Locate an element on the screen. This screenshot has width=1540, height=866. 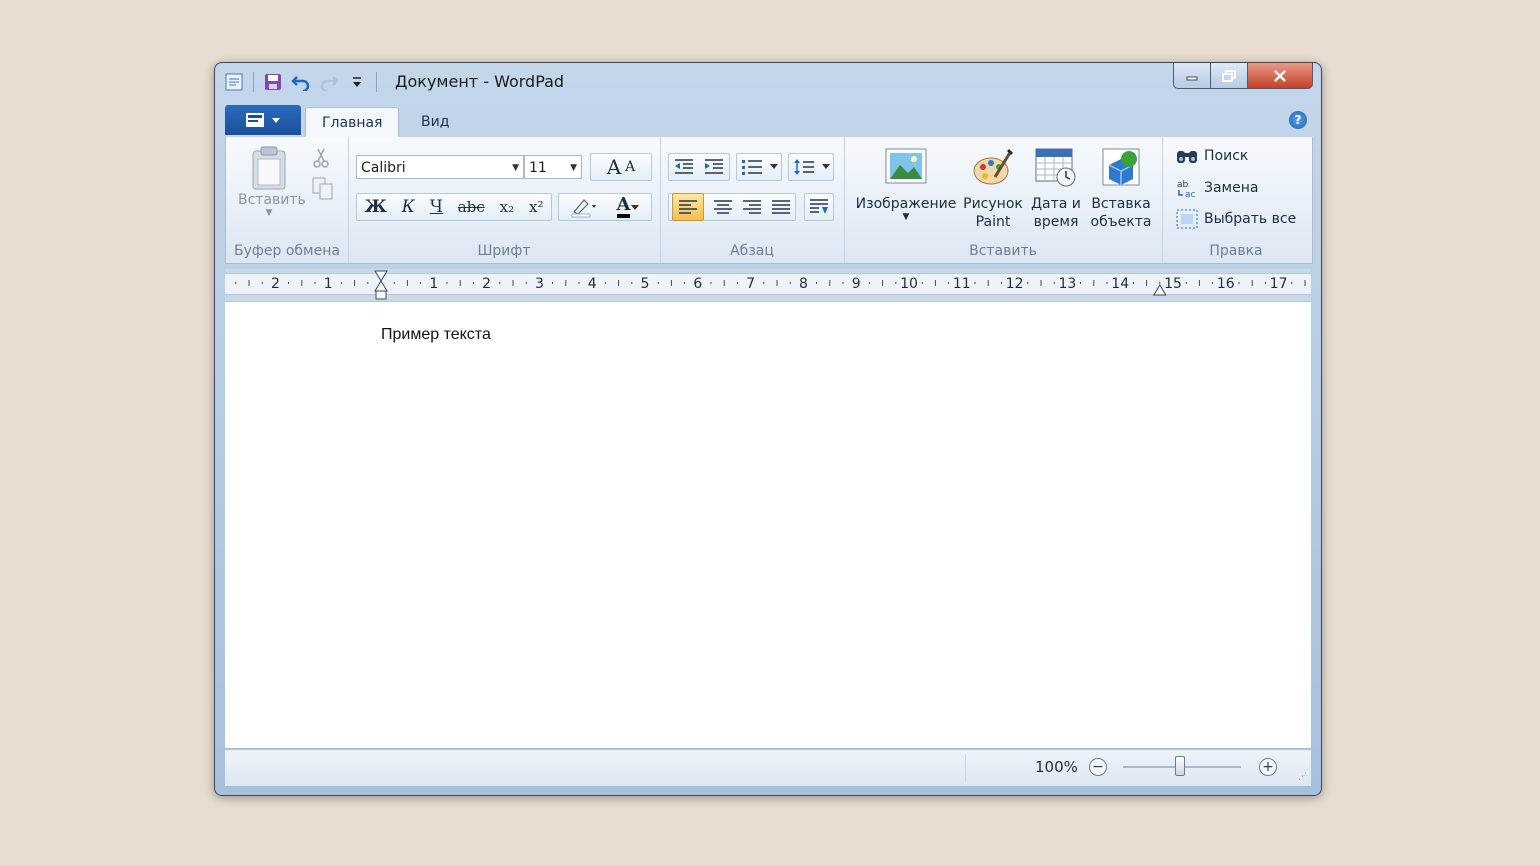
insert-paint-label-line1: Рисунок is located at coordinates (993, 204).